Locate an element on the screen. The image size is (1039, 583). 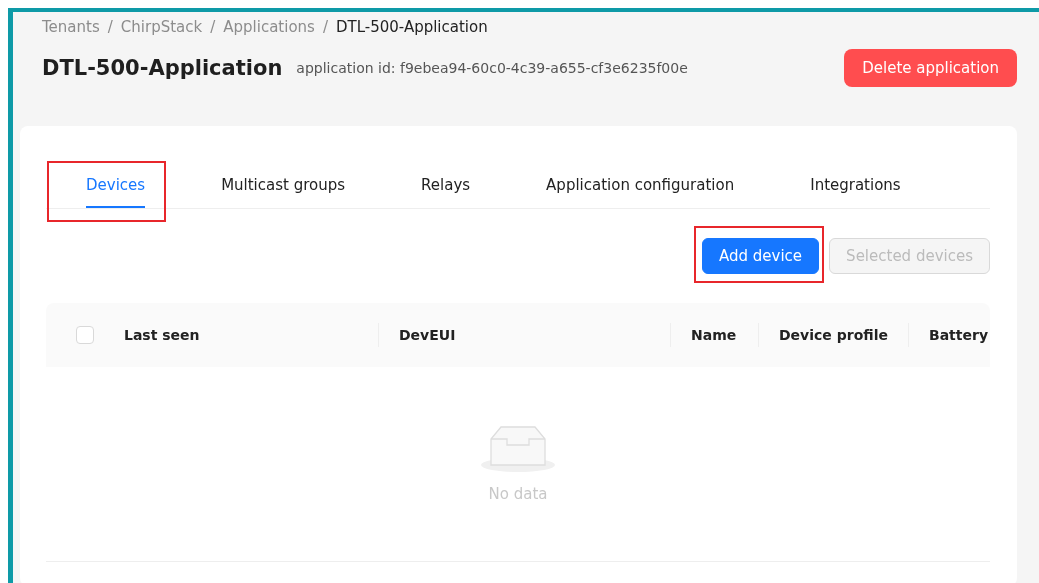
application-id: application id: f9ebea94-60c0-4c39-a655-cf3e6235f00e is located at coordinates (492, 68).